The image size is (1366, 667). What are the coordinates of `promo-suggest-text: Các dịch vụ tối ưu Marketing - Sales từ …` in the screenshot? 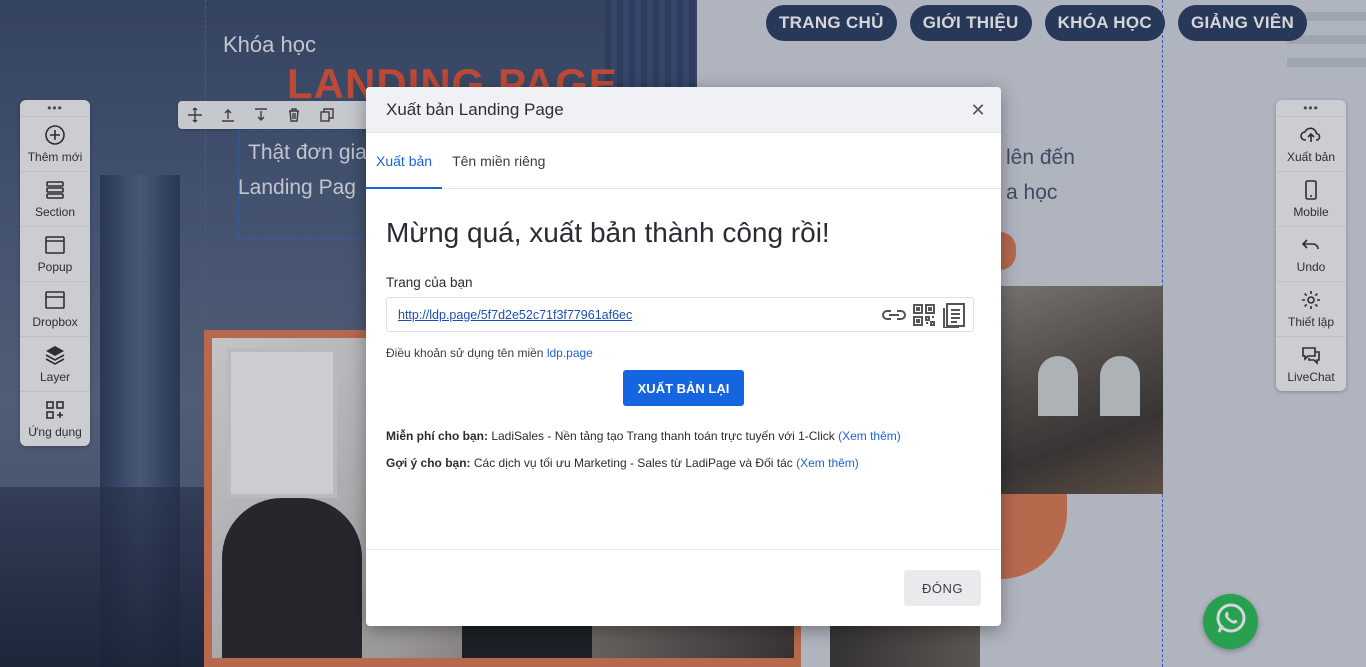 It's located at (633, 463).